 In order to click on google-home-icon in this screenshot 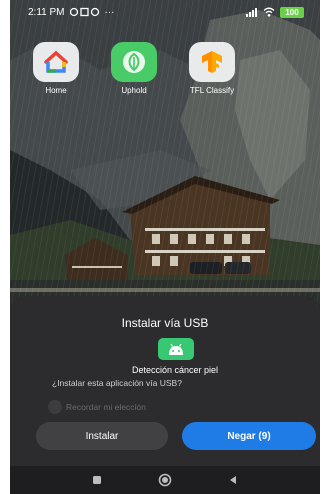, I will do `click(56, 62)`.